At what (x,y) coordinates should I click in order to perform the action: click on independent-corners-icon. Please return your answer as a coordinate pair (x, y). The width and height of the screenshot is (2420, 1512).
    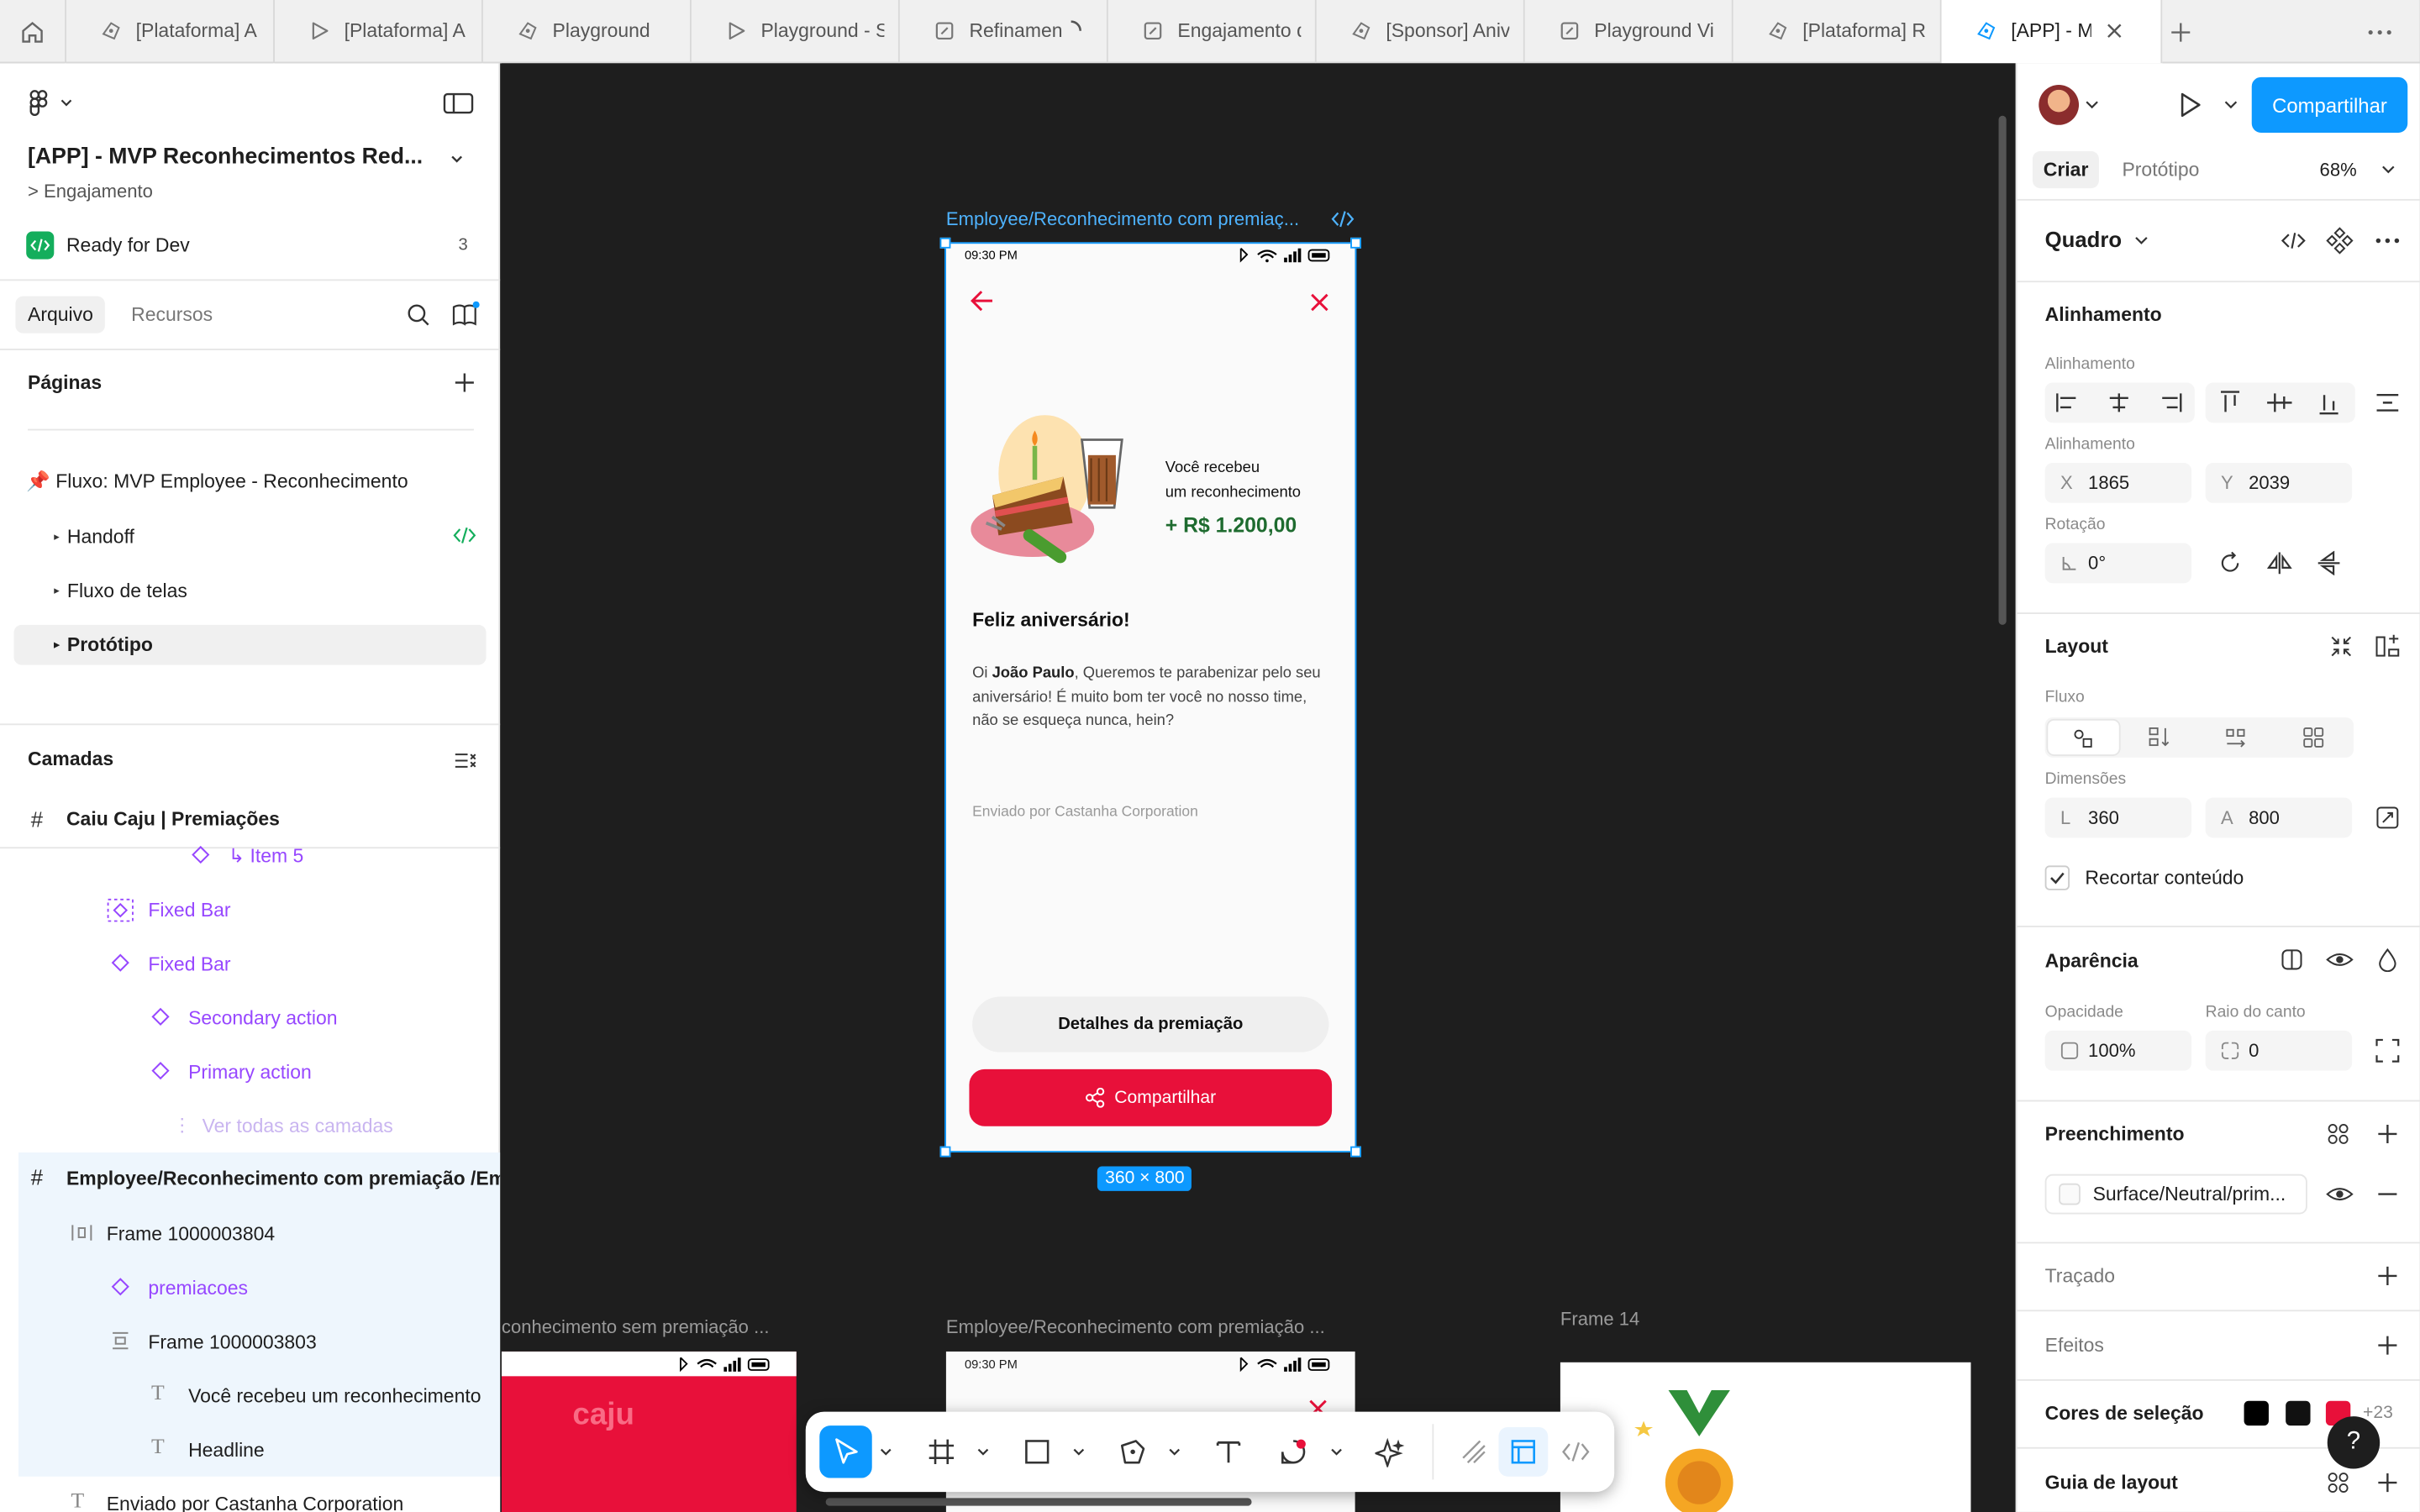
    Looking at the image, I should click on (2388, 1050).